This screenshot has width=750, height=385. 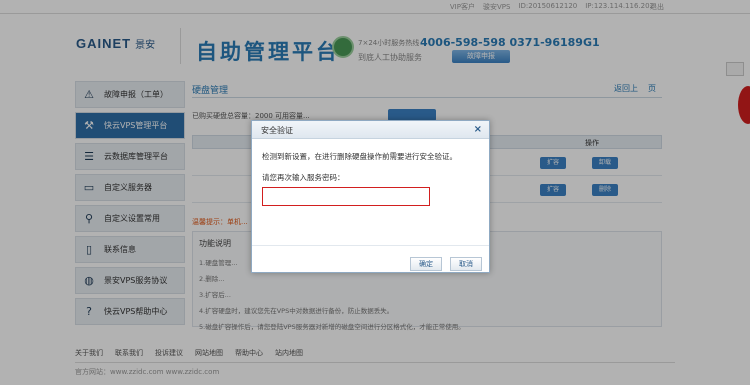 I want to click on cancel-button: 取消, so click(x=466, y=264).